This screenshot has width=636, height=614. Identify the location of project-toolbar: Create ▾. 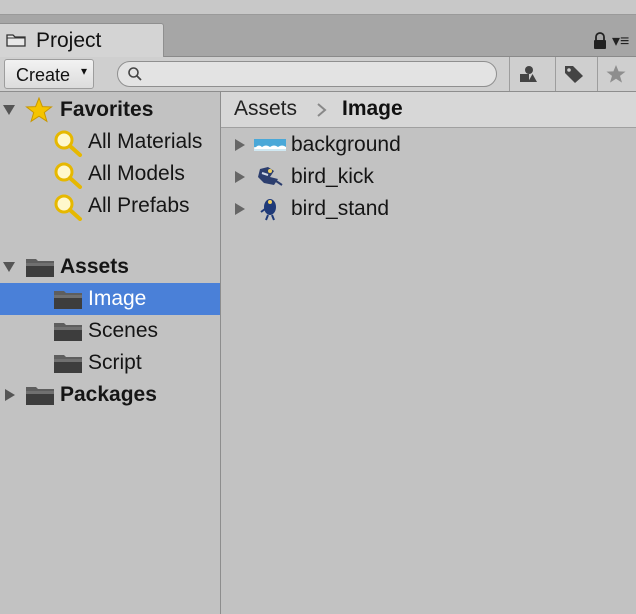
(318, 74).